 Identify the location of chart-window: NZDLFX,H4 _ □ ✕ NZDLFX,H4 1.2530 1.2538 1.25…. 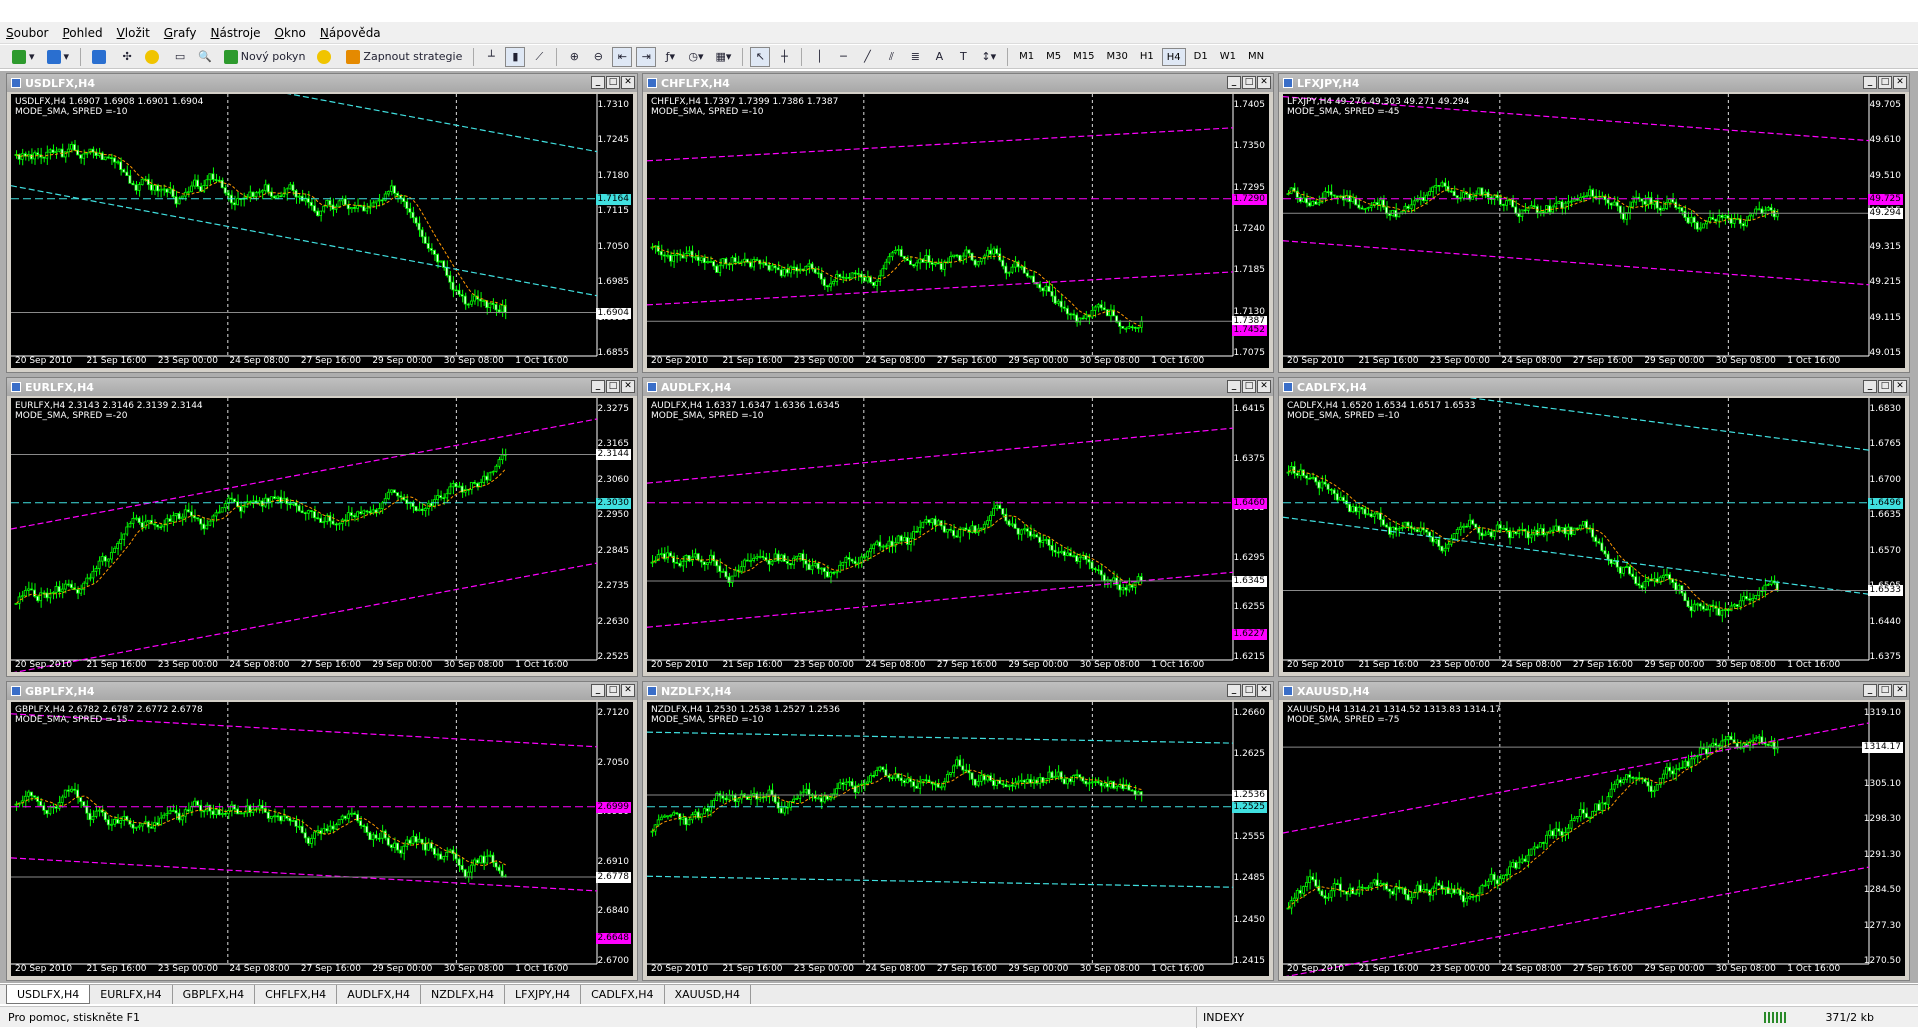
(958, 831).